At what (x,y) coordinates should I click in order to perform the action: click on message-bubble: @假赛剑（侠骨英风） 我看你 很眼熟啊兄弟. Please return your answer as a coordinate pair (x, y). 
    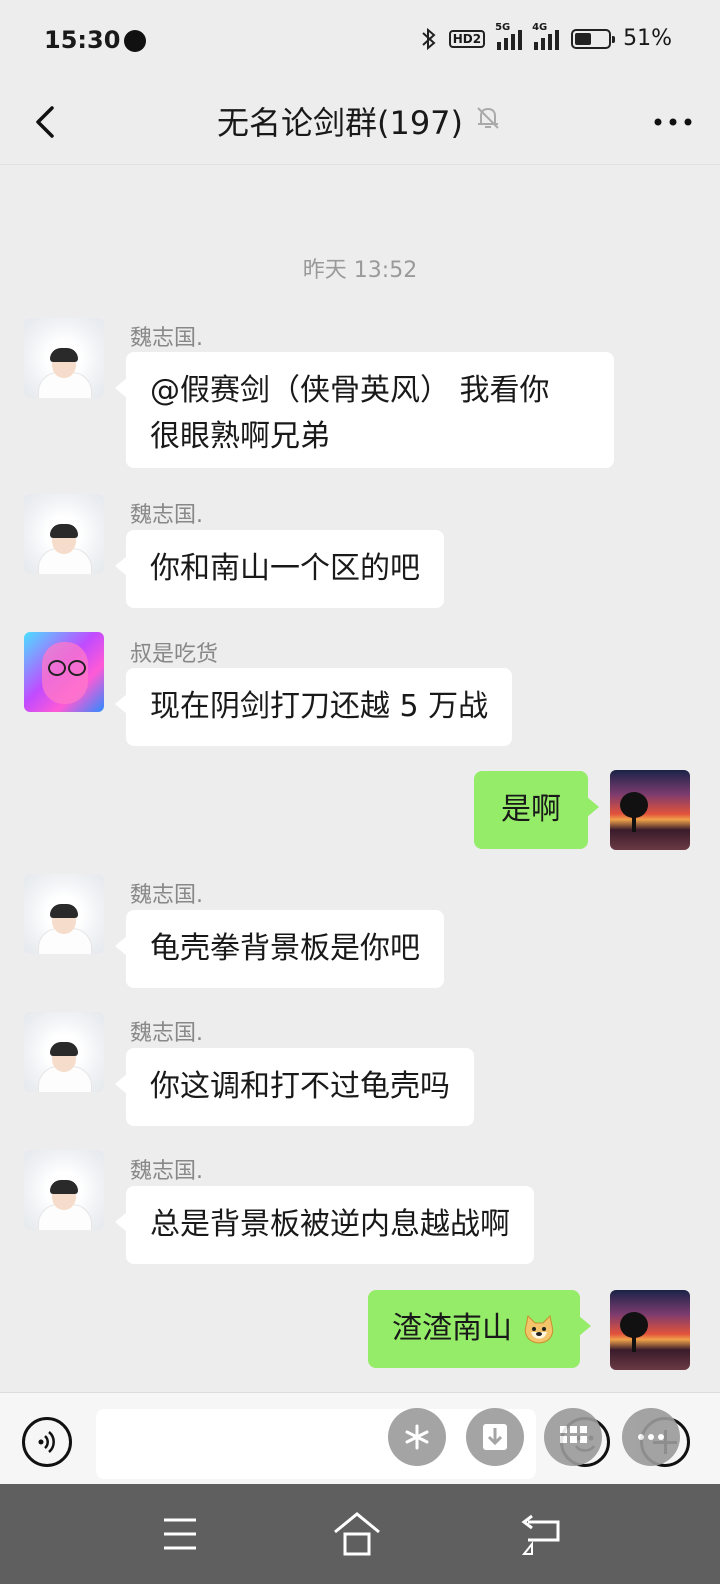
    Looking at the image, I should click on (364, 410).